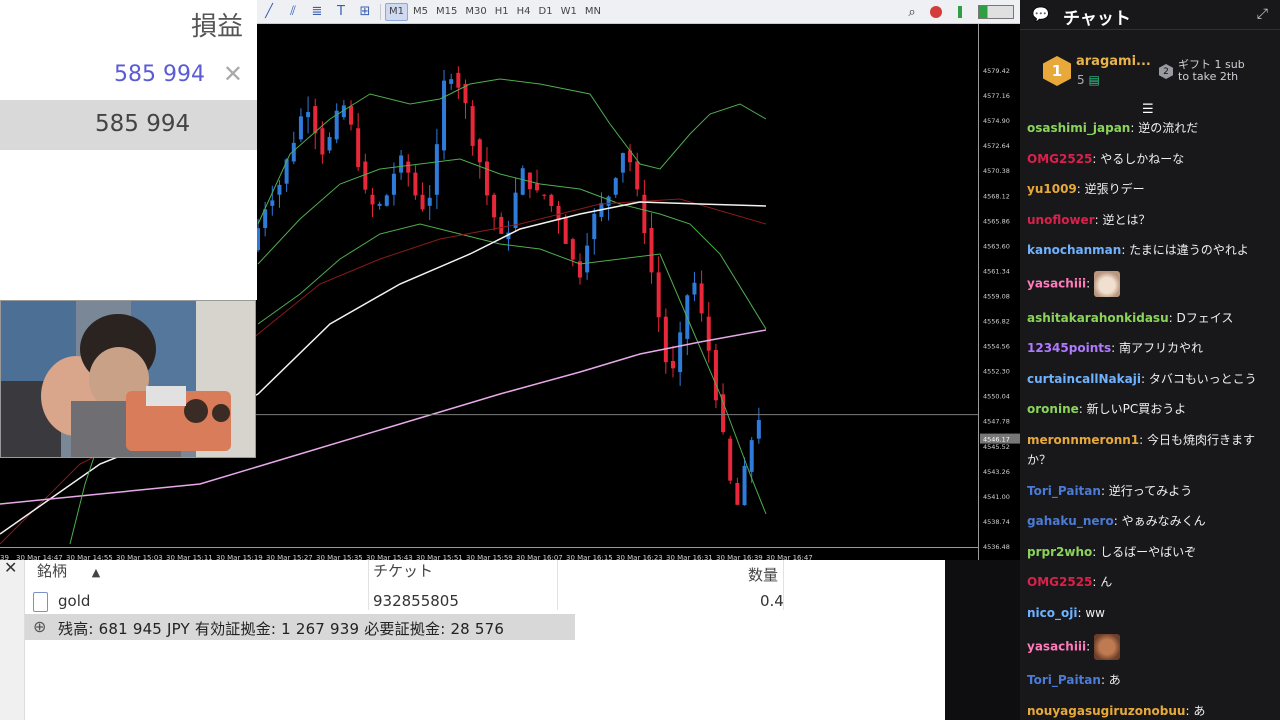 The height and width of the screenshot is (720, 1280). Describe the element at coordinates (763, 576) in the screenshot. I see `column-volume: 数量` at that location.